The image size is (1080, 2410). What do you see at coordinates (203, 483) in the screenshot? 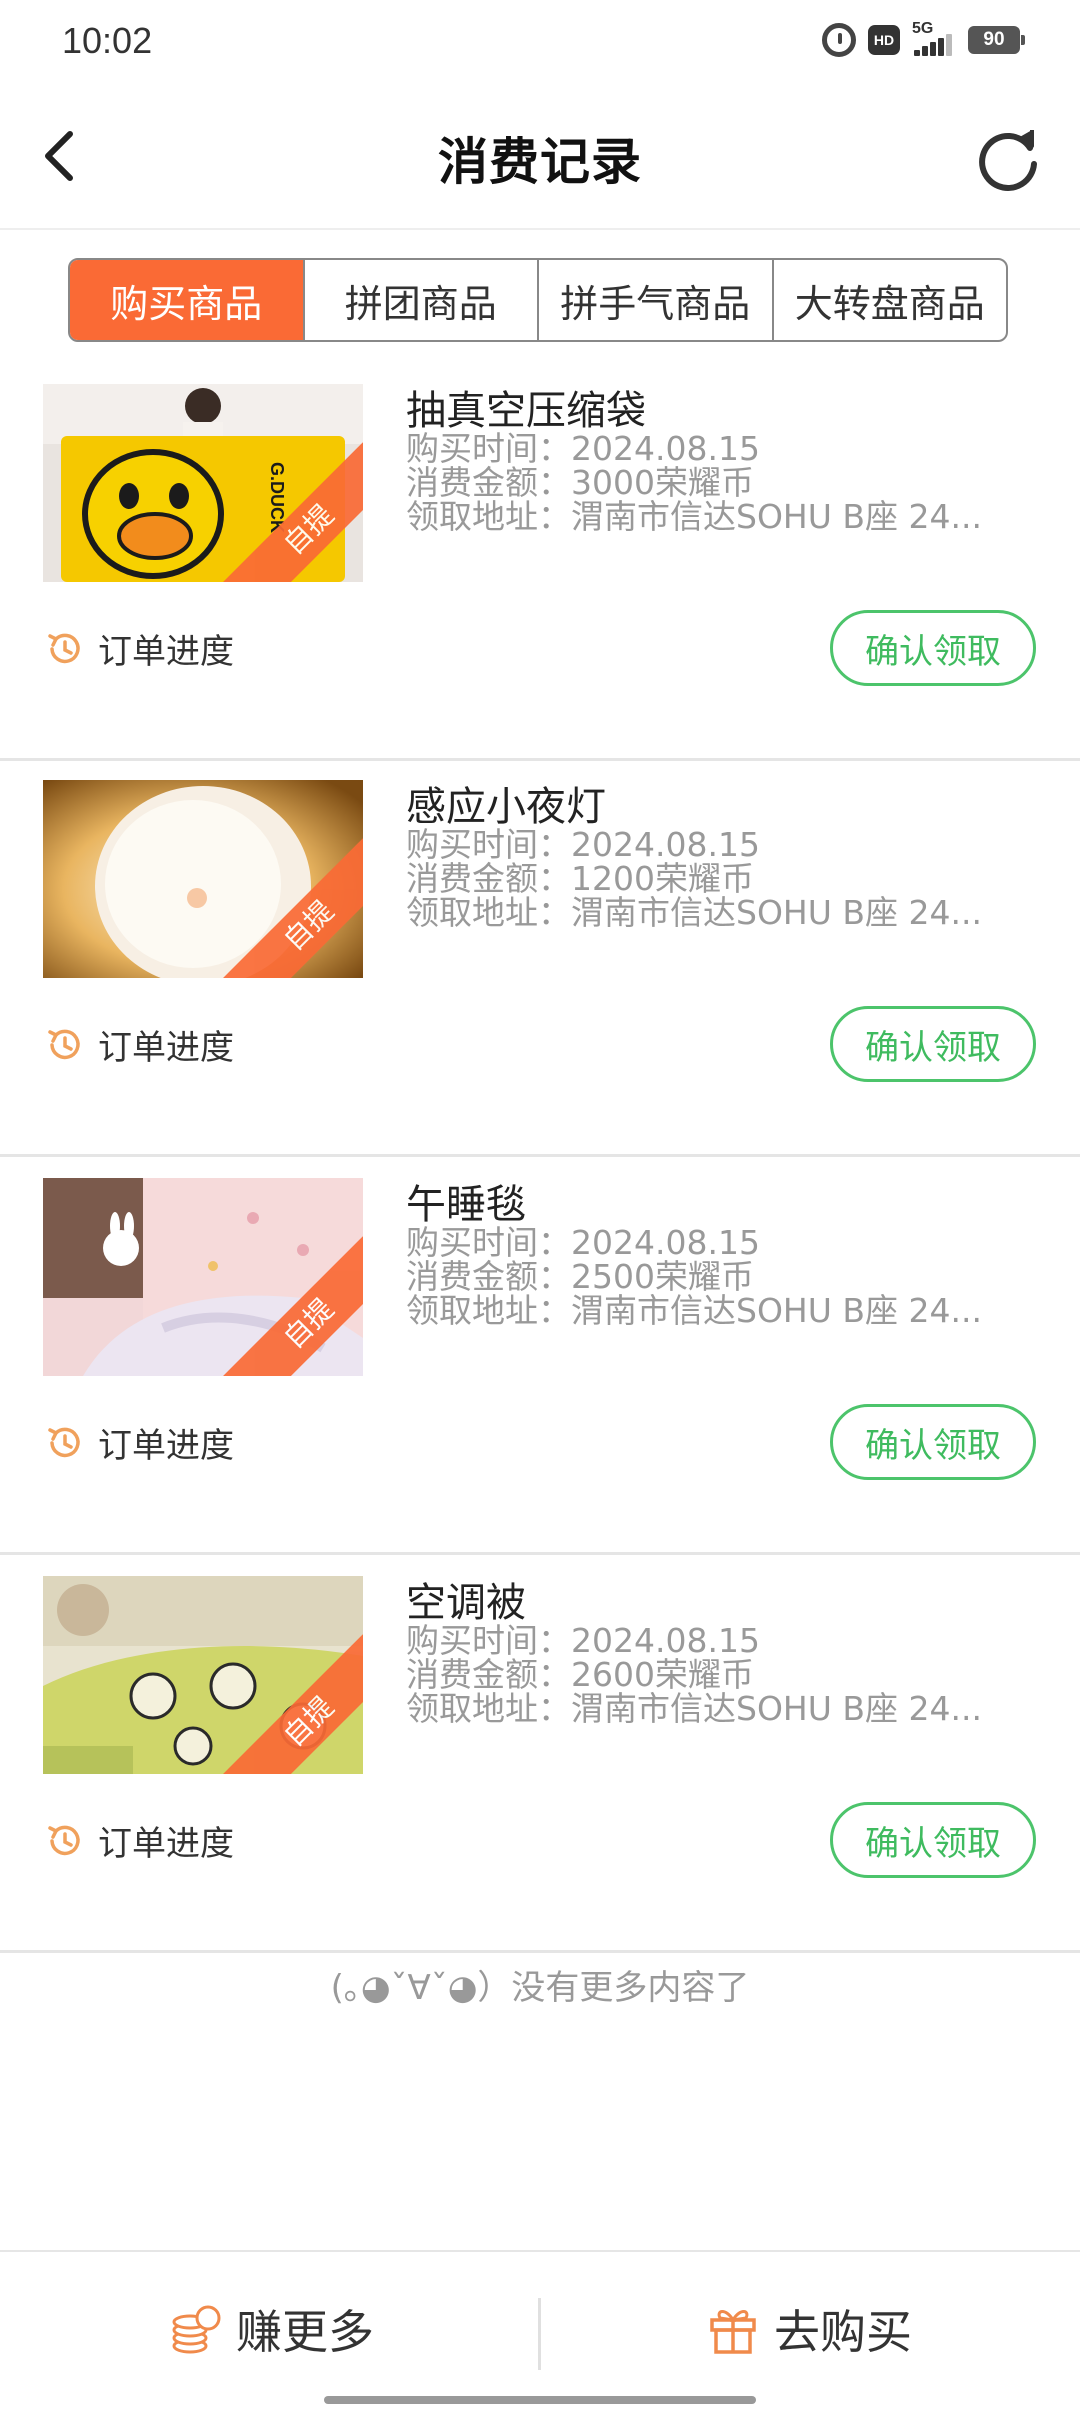
I see `product-image: G.DUCK 自提` at bounding box center [203, 483].